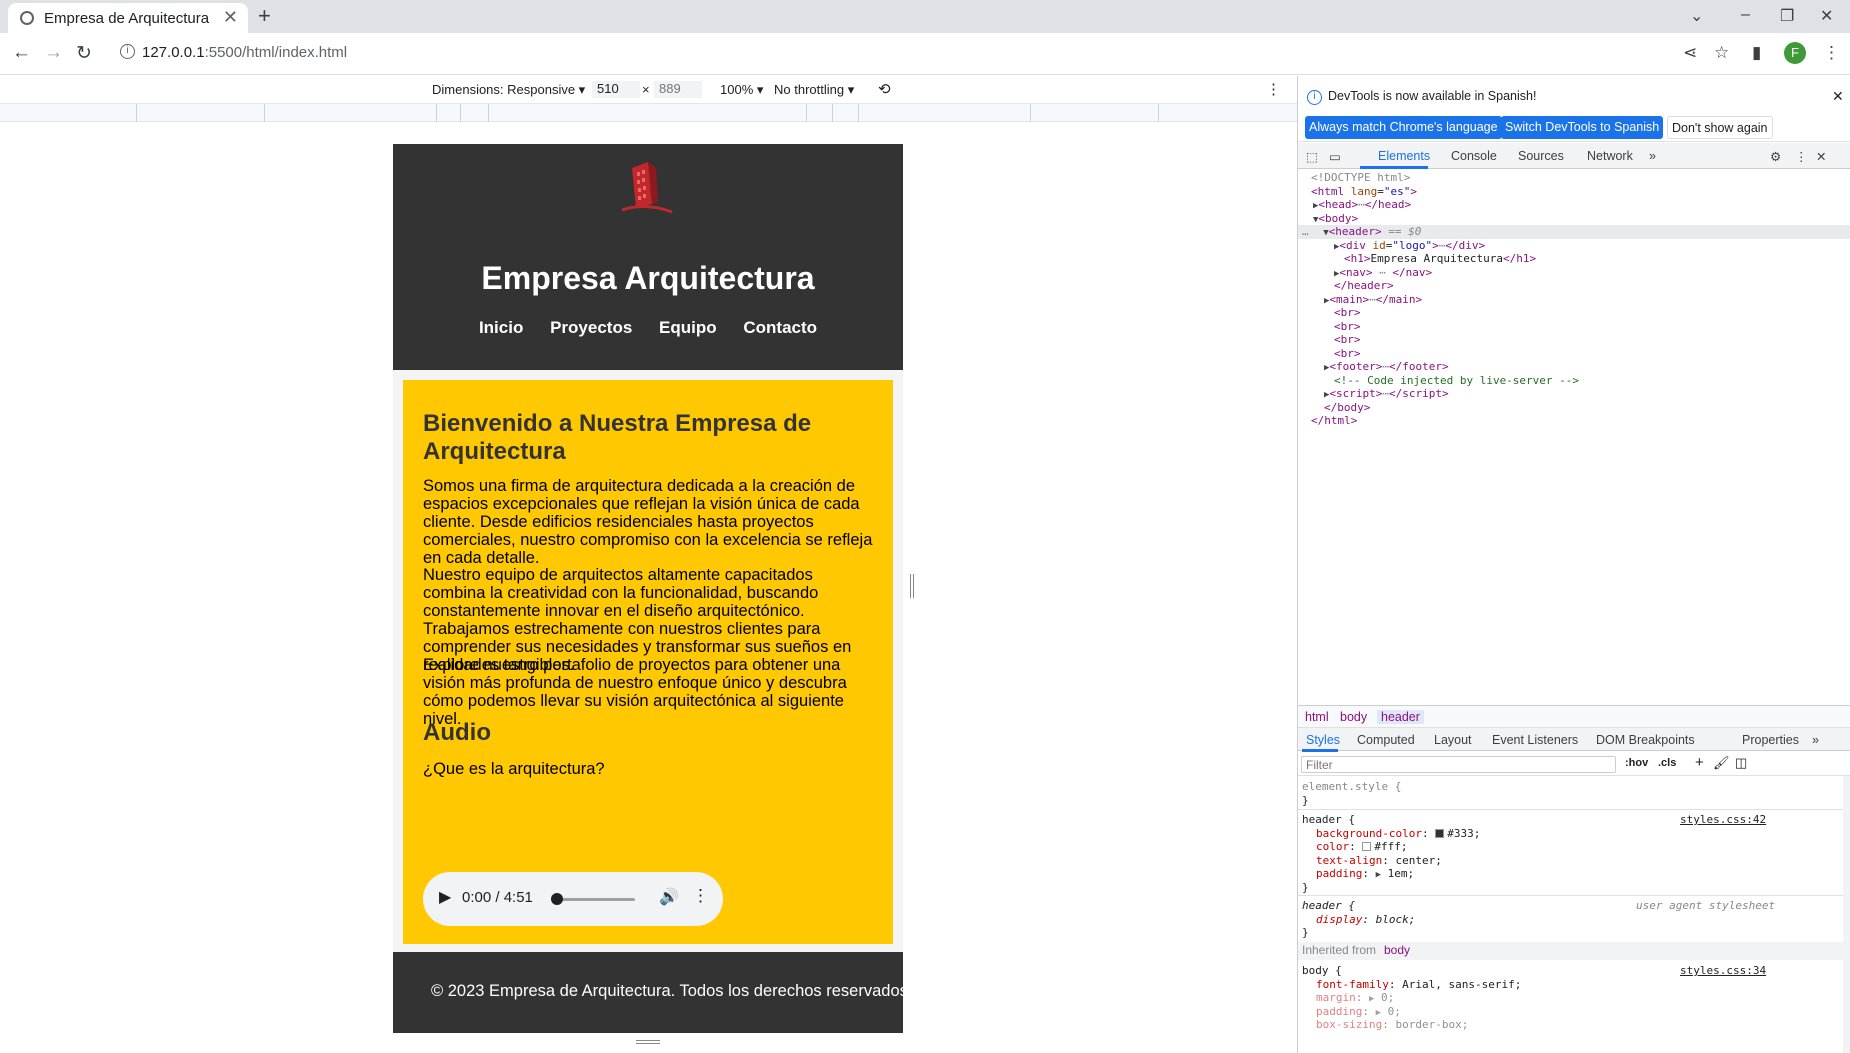  Describe the element at coordinates (1775, 156) in the screenshot. I see `settings-gear-icon: ⚙` at that location.